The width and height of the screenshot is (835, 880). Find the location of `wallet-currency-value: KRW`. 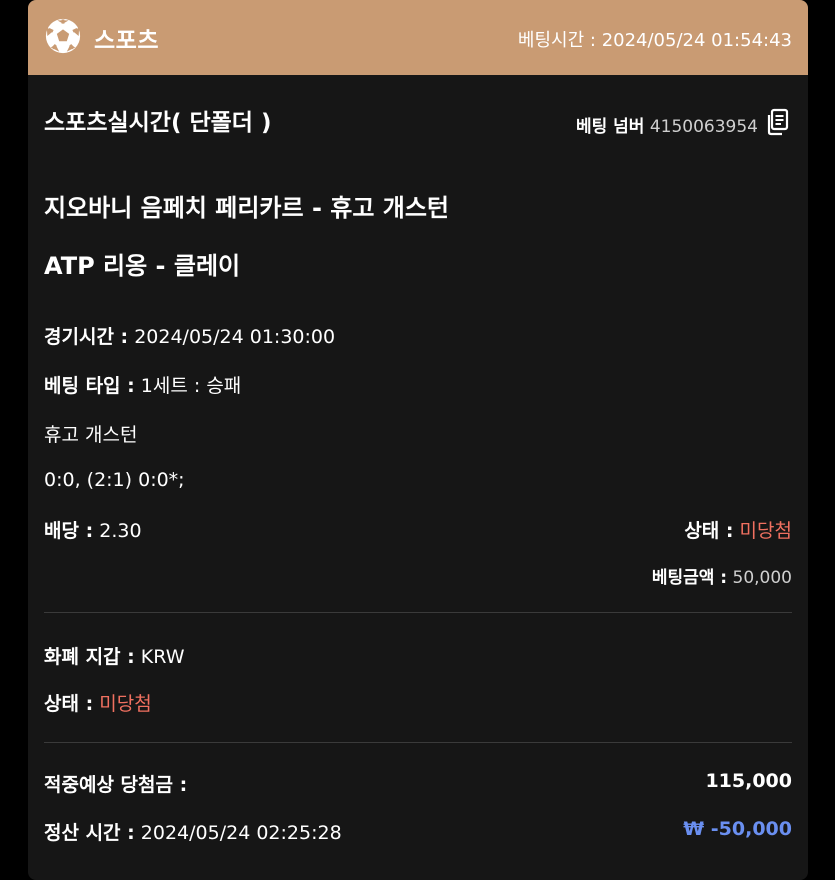

wallet-currency-value: KRW is located at coordinates (162, 657).